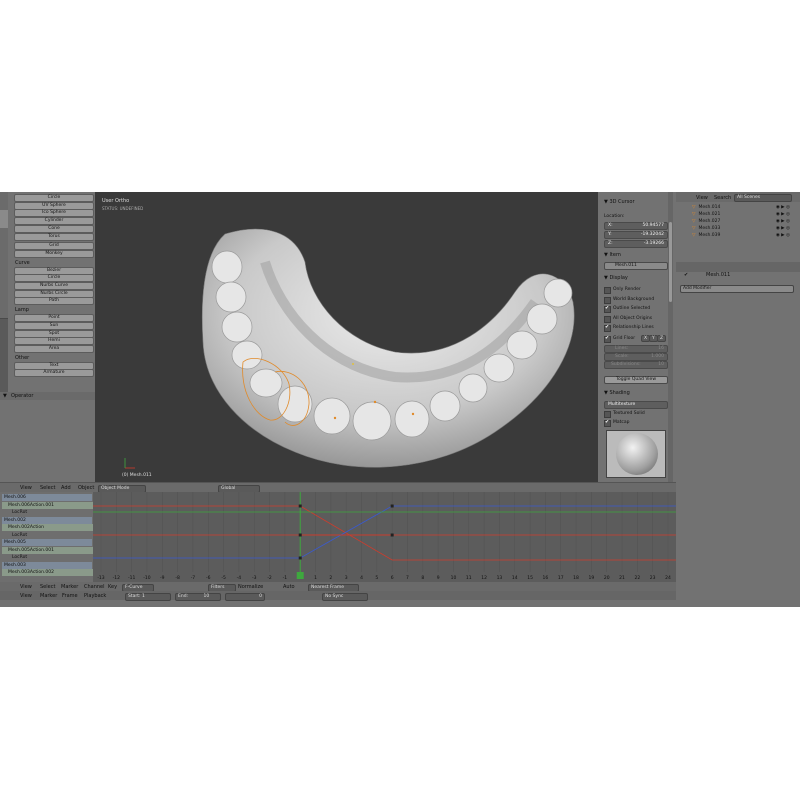 The image size is (800, 800). I want to click on outliner-item: ▽ Mesh.014 ◉ ▶ ◎, so click(735, 208).